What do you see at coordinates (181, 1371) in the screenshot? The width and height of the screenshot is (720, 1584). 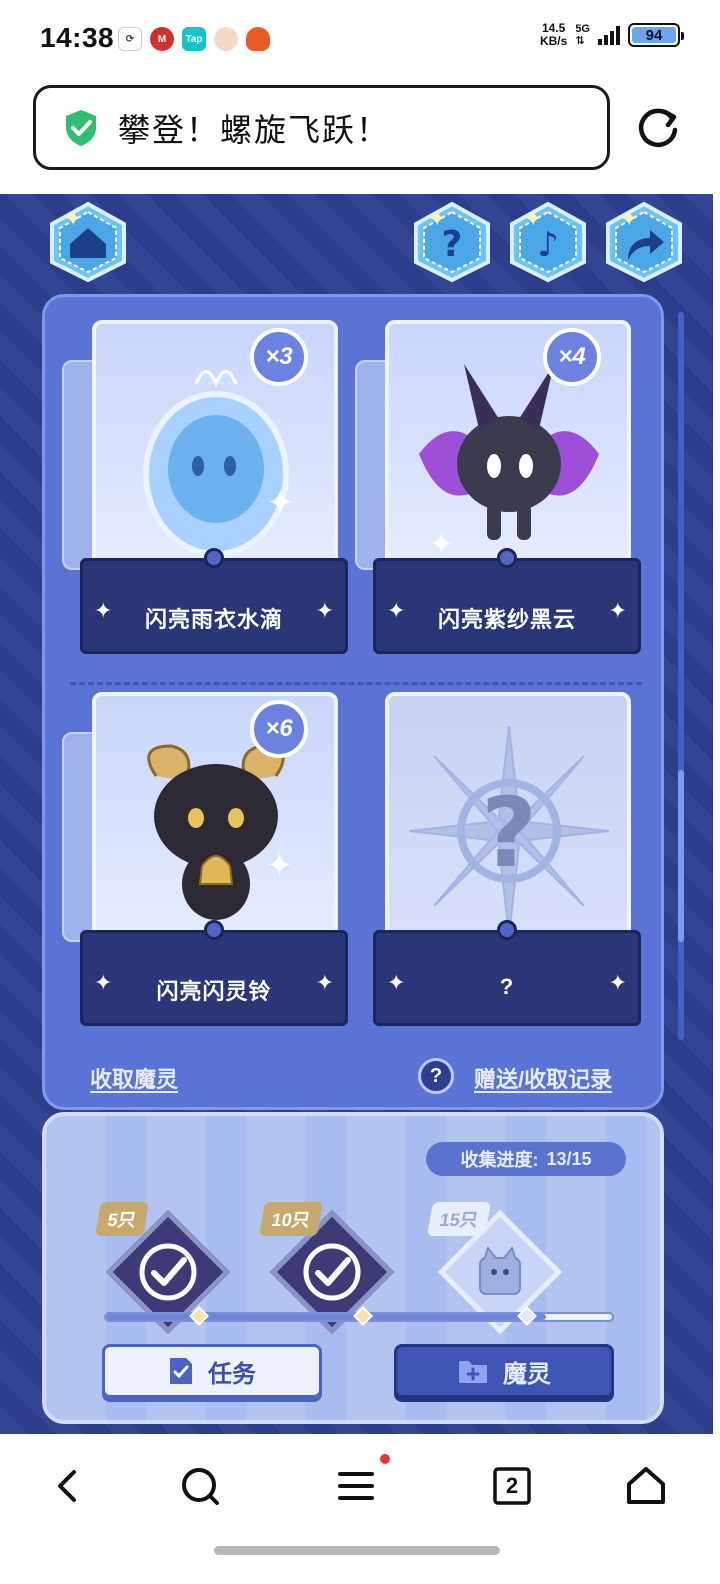 I see `task-icon` at bounding box center [181, 1371].